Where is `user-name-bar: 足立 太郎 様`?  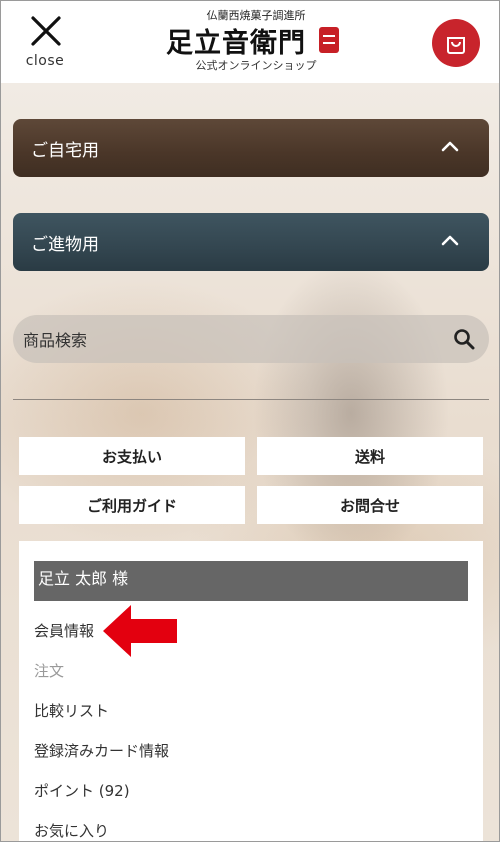 user-name-bar: 足立 太郎 様 is located at coordinates (251, 581).